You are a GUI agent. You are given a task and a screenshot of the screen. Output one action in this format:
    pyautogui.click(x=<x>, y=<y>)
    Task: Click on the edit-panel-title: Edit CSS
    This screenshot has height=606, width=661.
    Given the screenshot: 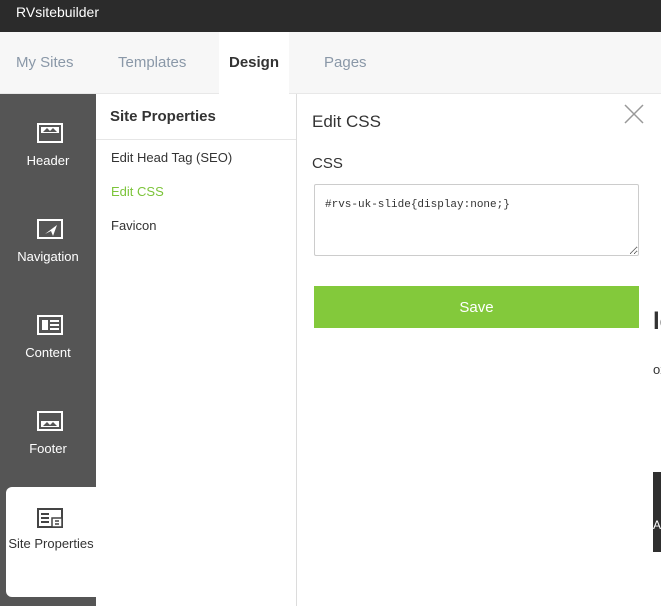 What is the action you would take?
    pyautogui.click(x=346, y=121)
    